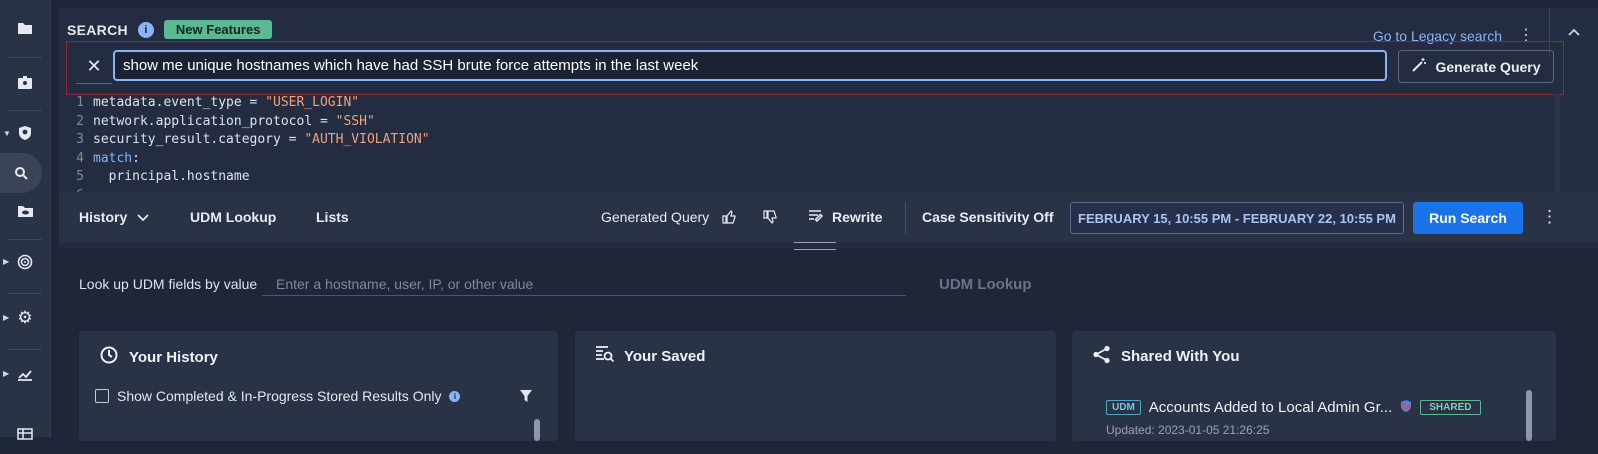  I want to click on code-line: 5 principal.hostname, so click(813, 177).